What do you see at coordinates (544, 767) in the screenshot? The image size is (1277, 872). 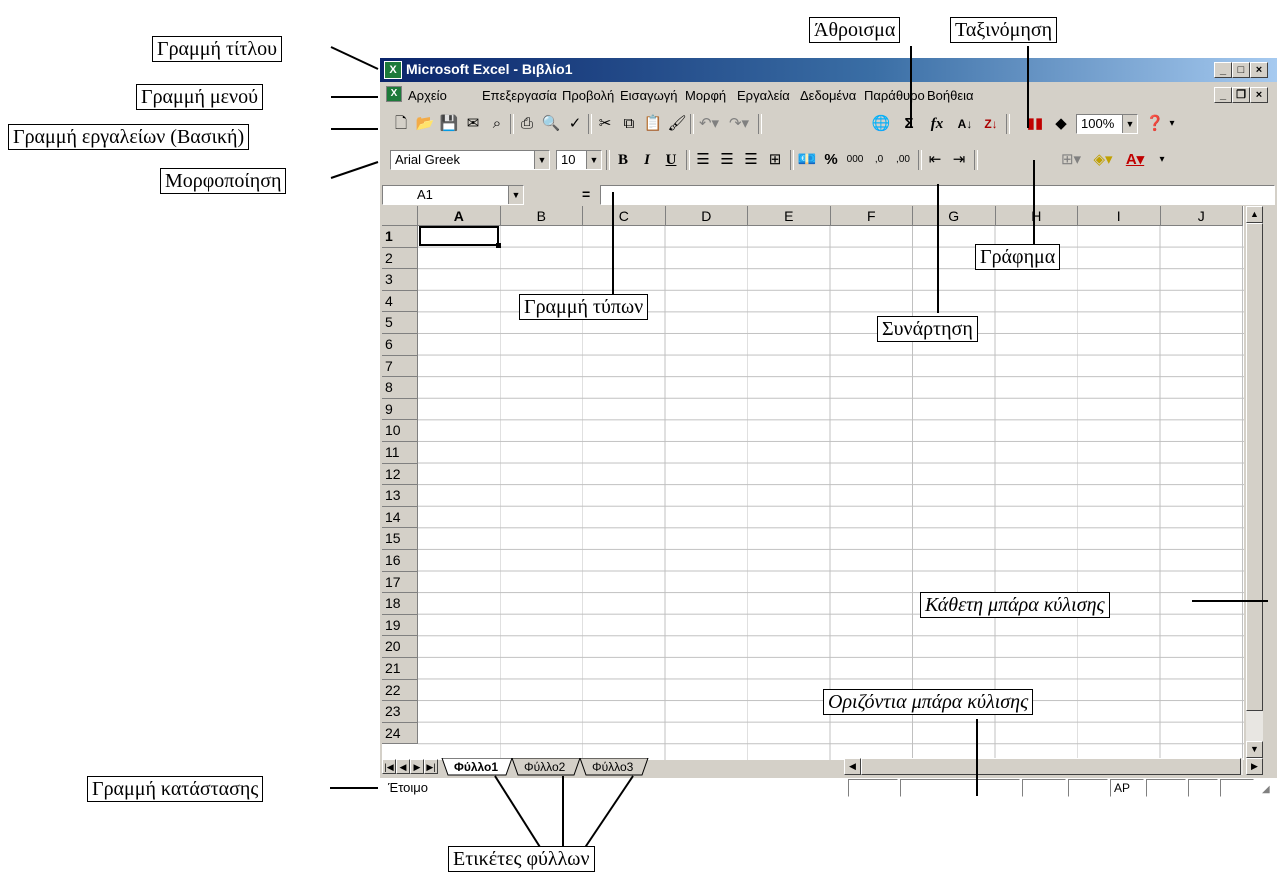 I see `sheet-tab-2: Φύλλο2` at bounding box center [544, 767].